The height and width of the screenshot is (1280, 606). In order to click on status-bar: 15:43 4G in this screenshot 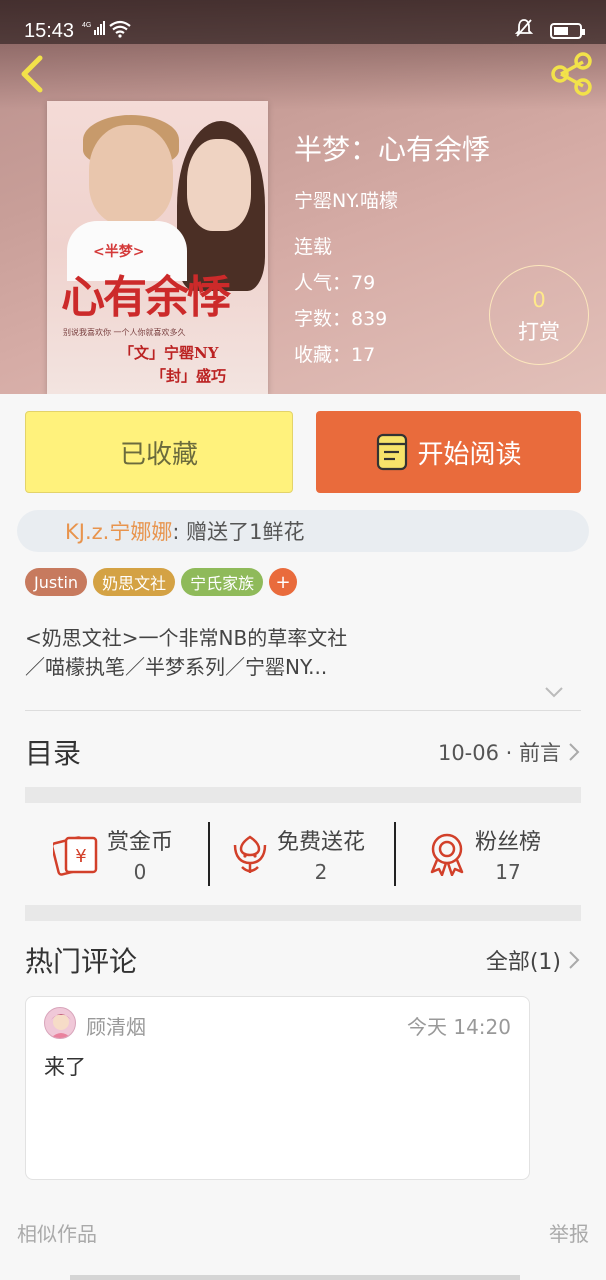, I will do `click(303, 22)`.